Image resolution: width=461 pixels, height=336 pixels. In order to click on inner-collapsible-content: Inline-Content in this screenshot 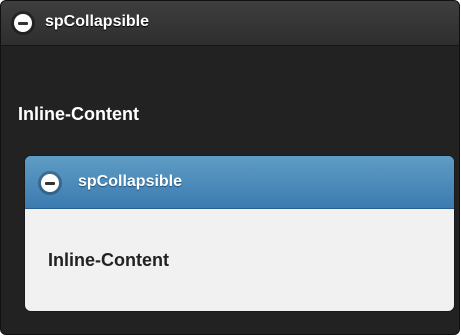, I will do `click(108, 260)`.